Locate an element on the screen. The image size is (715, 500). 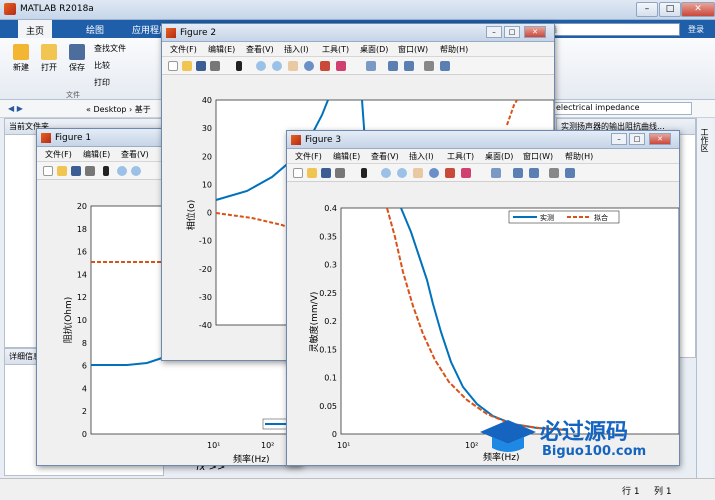
figure1-xlabel: 频率(Hz) is located at coordinates (251, 459).